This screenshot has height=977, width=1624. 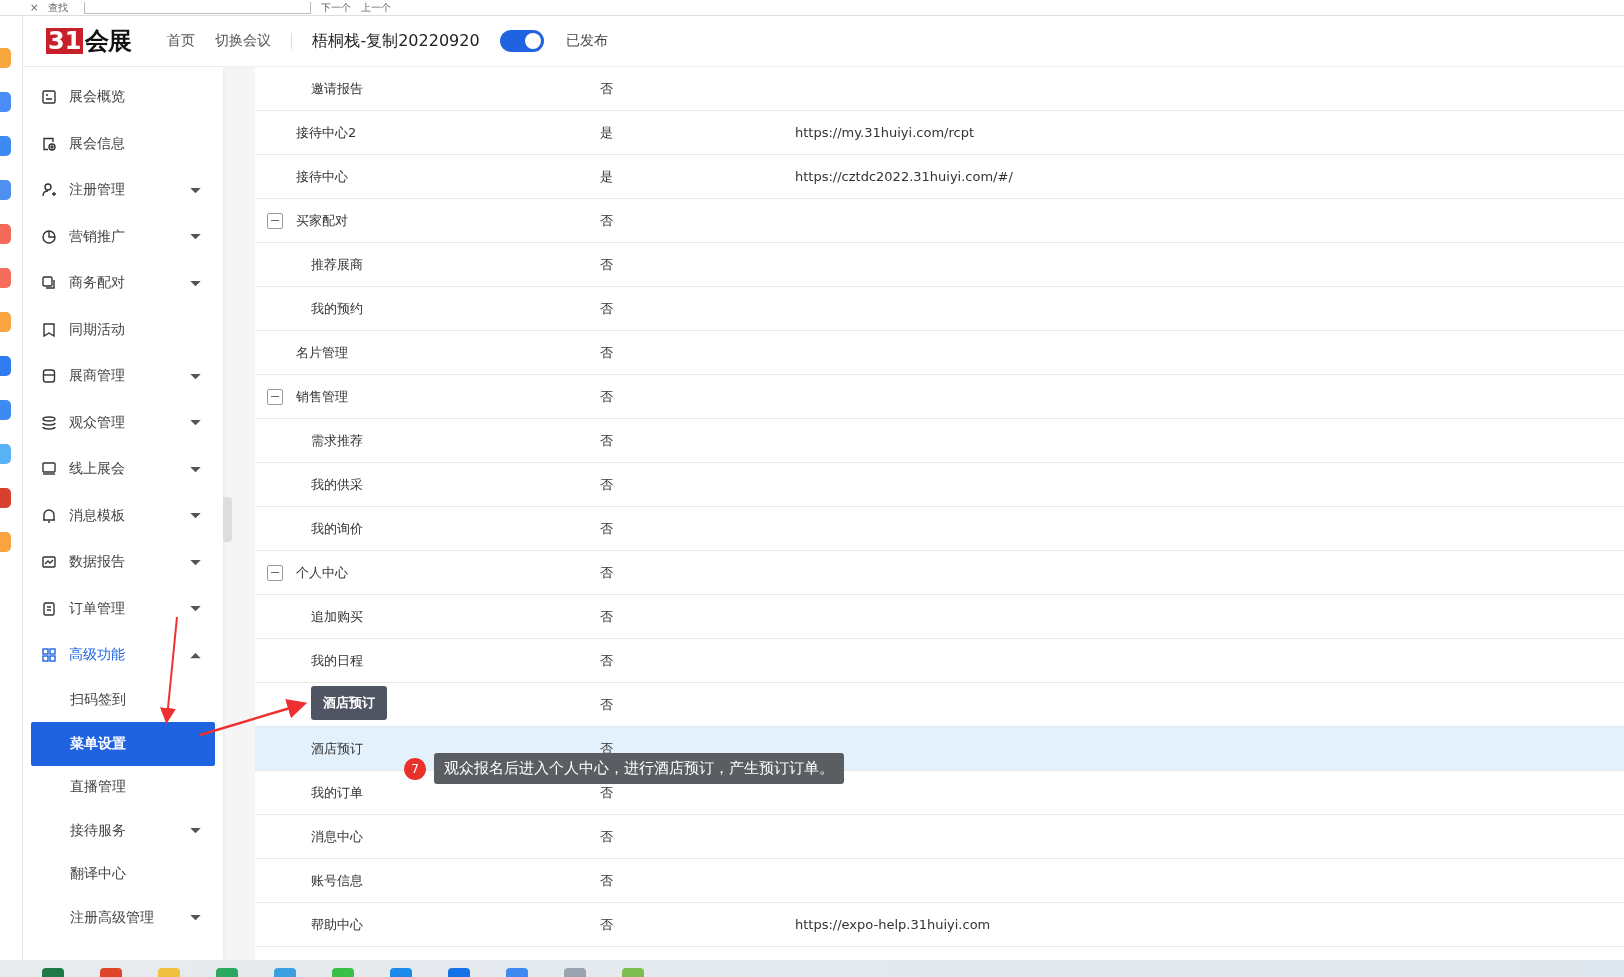 What do you see at coordinates (337, 660) in the screenshot?
I see `table-cell: 我的日程` at bounding box center [337, 660].